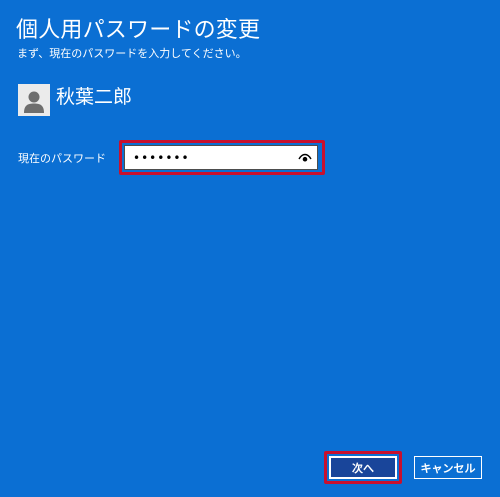 The height and width of the screenshot is (497, 500). Describe the element at coordinates (132, 53) in the screenshot. I see `page-subtitle: まず、現在のパスワードを入力してください。` at that location.